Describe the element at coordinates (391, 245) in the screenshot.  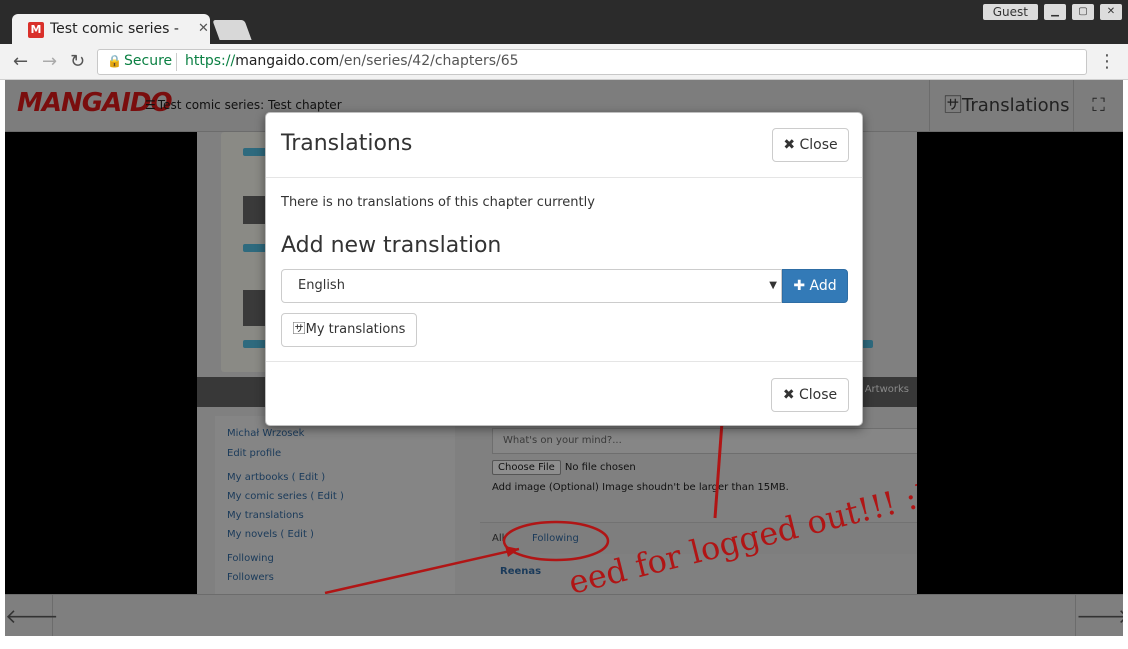
I see `add-translation-heading: Add new translation` at that location.